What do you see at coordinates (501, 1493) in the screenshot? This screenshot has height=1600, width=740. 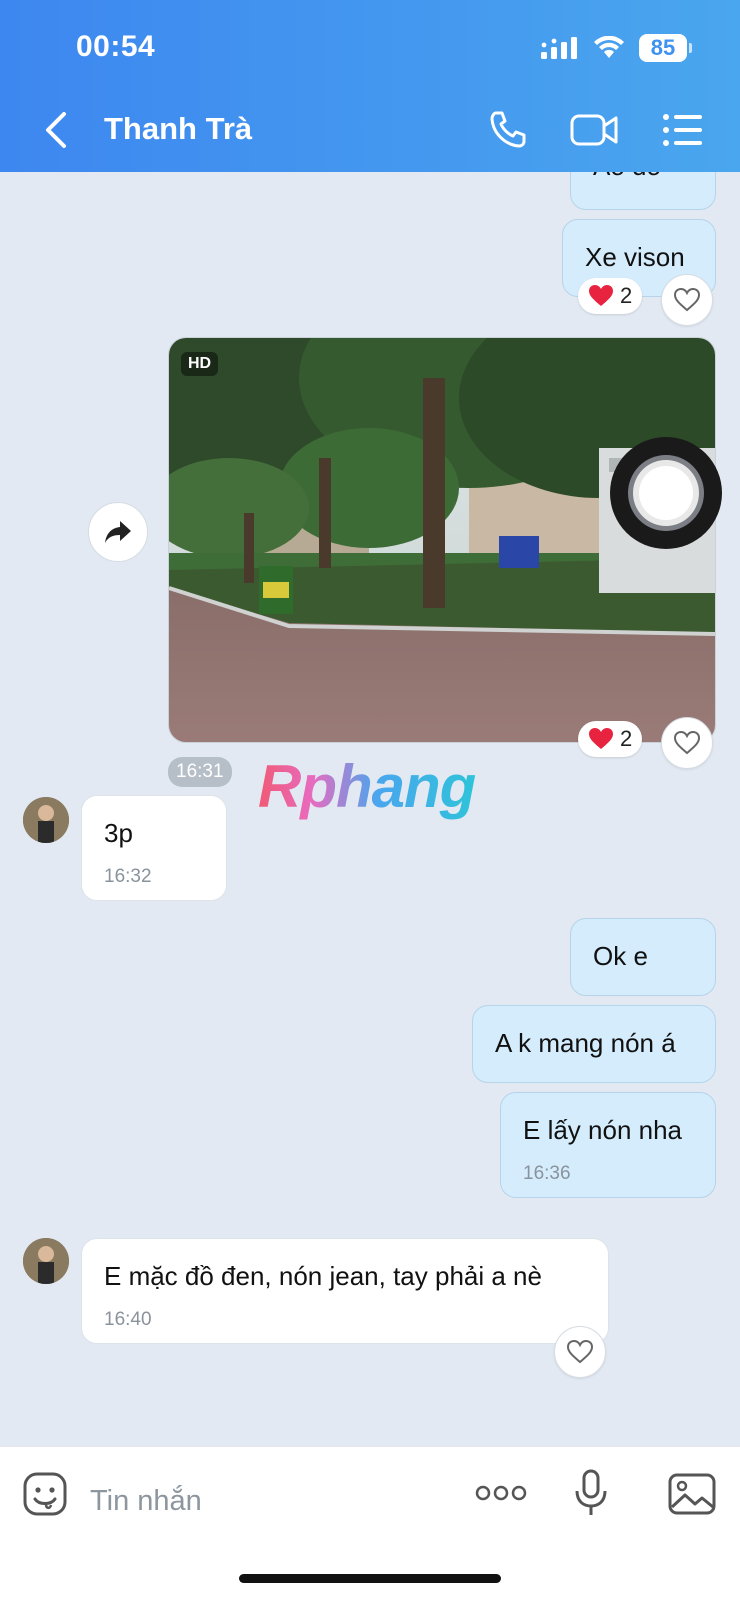 I see `more-icon` at bounding box center [501, 1493].